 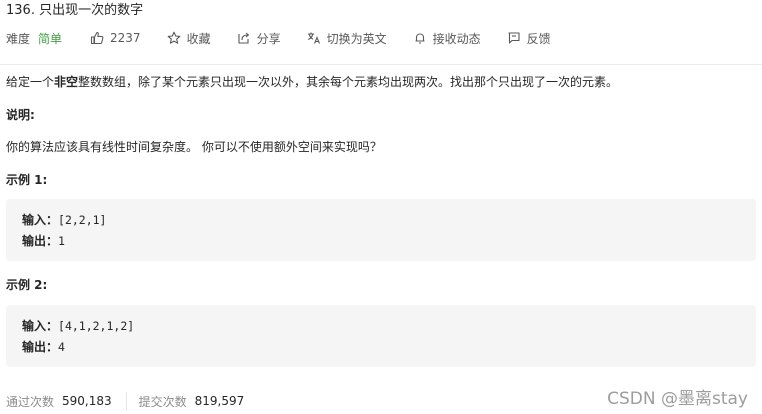 What do you see at coordinates (18, 38) in the screenshot?
I see `difficulty-label: 难度` at bounding box center [18, 38].